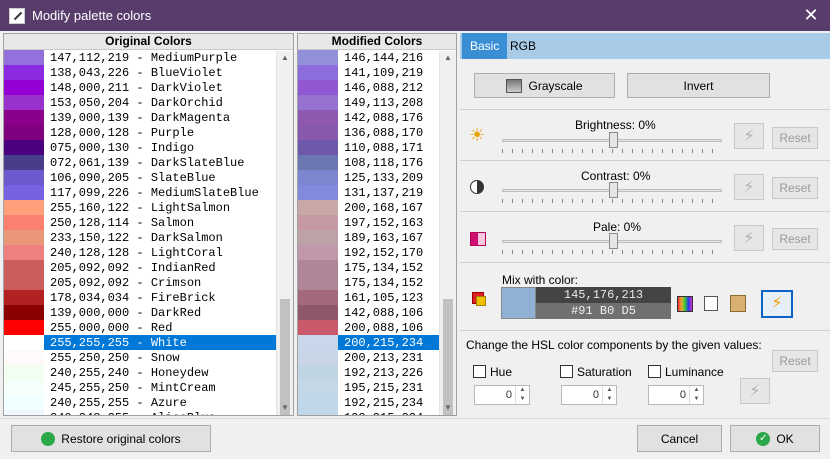 Image resolution: width=830 pixels, height=459 pixels. I want to click on contrast-slider, so click(612, 191).